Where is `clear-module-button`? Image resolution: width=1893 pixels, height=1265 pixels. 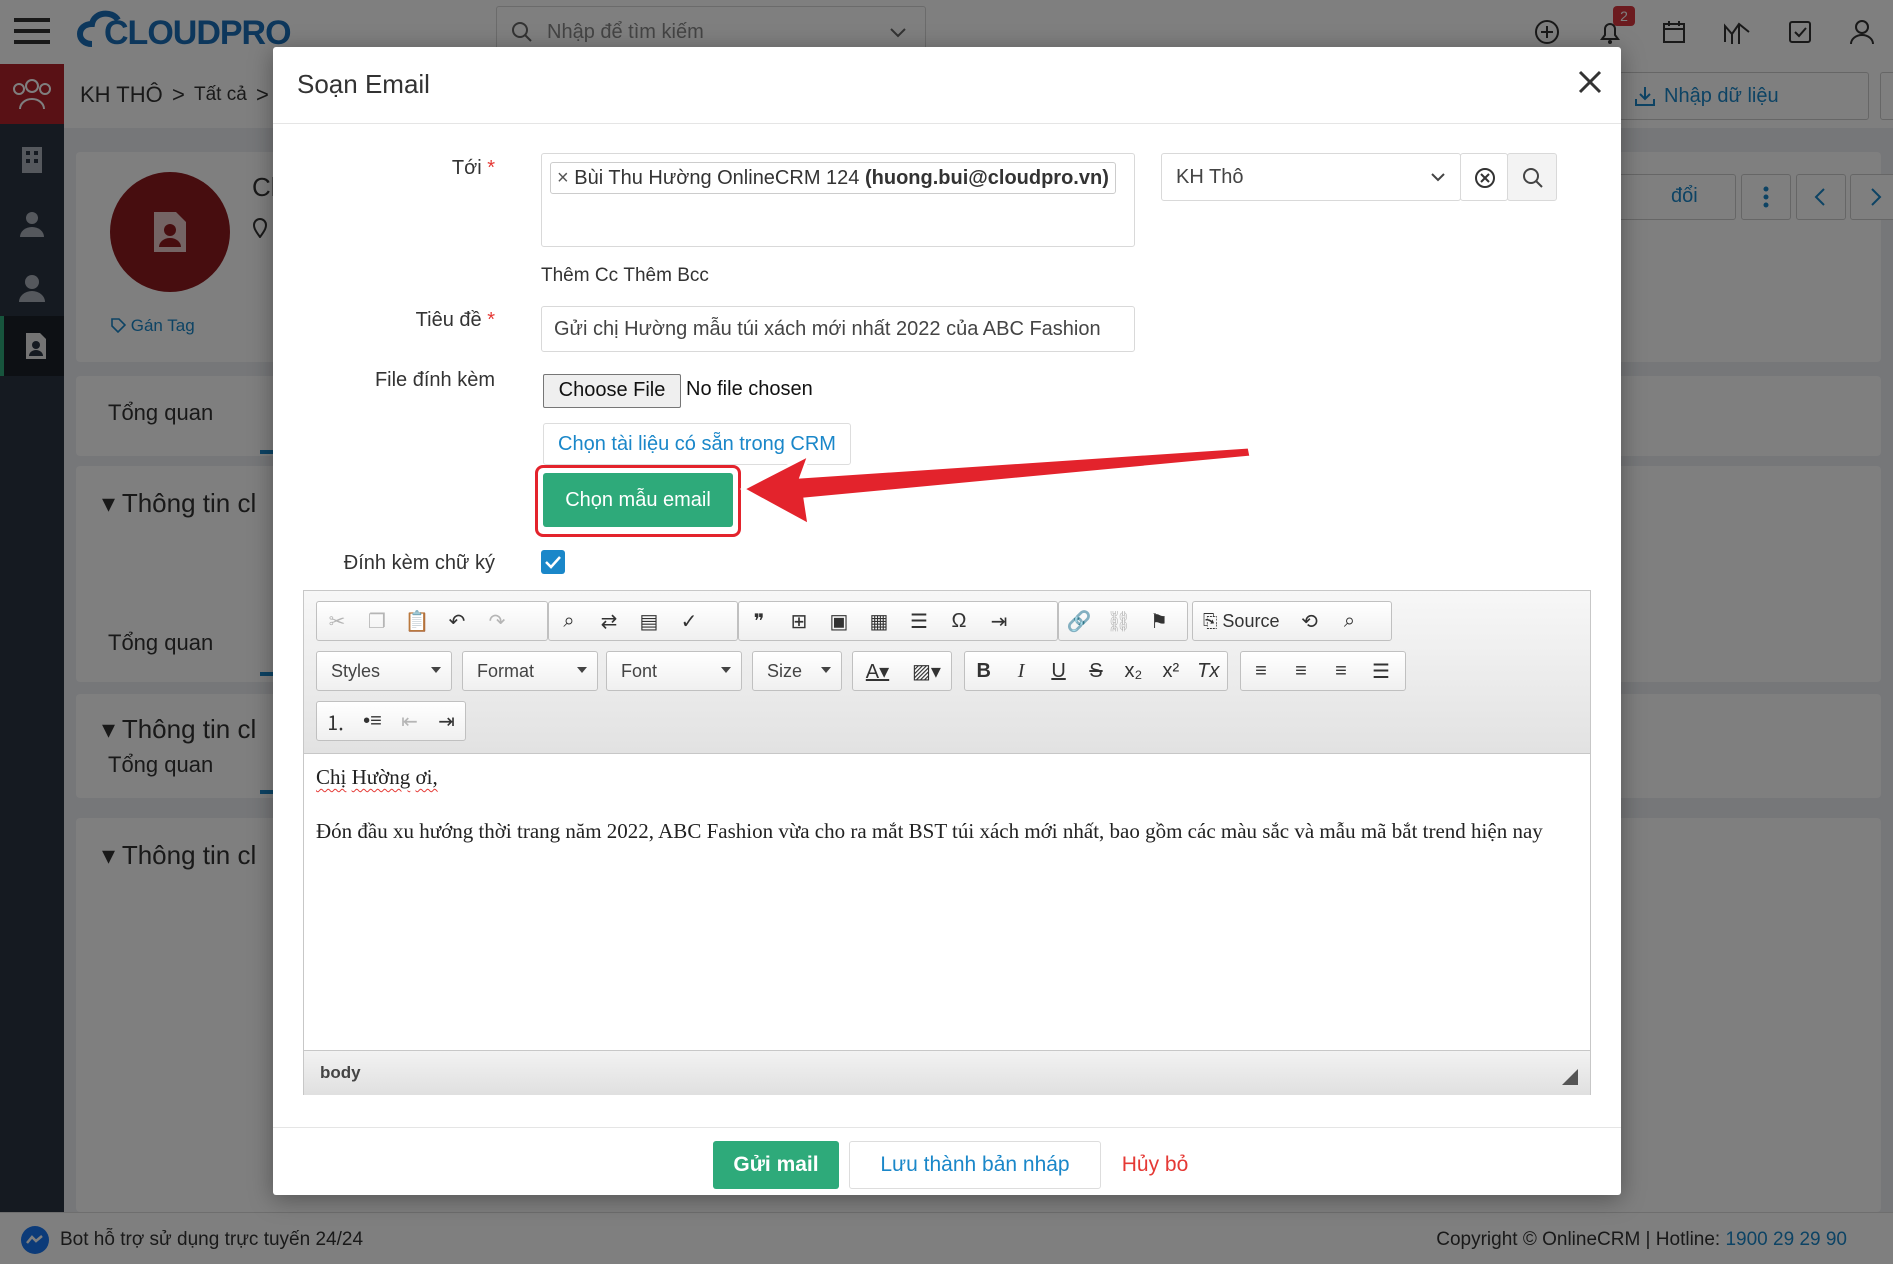
clear-module-button is located at coordinates (1484, 177).